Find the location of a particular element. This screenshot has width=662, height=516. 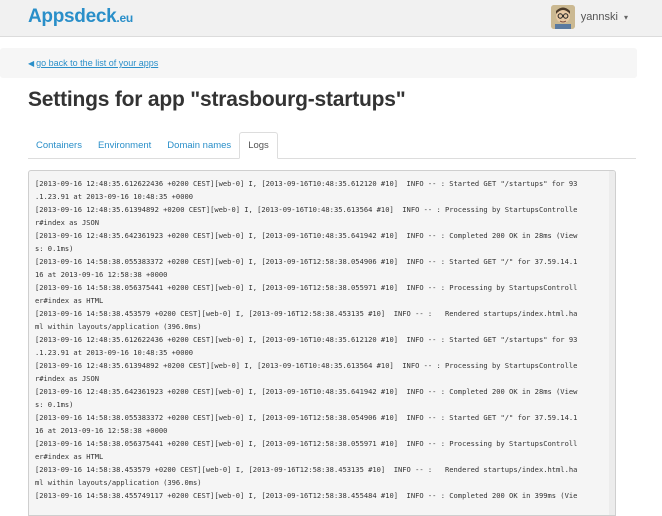

page-title: Settings for app "strasbourg-startups" is located at coordinates (217, 99).